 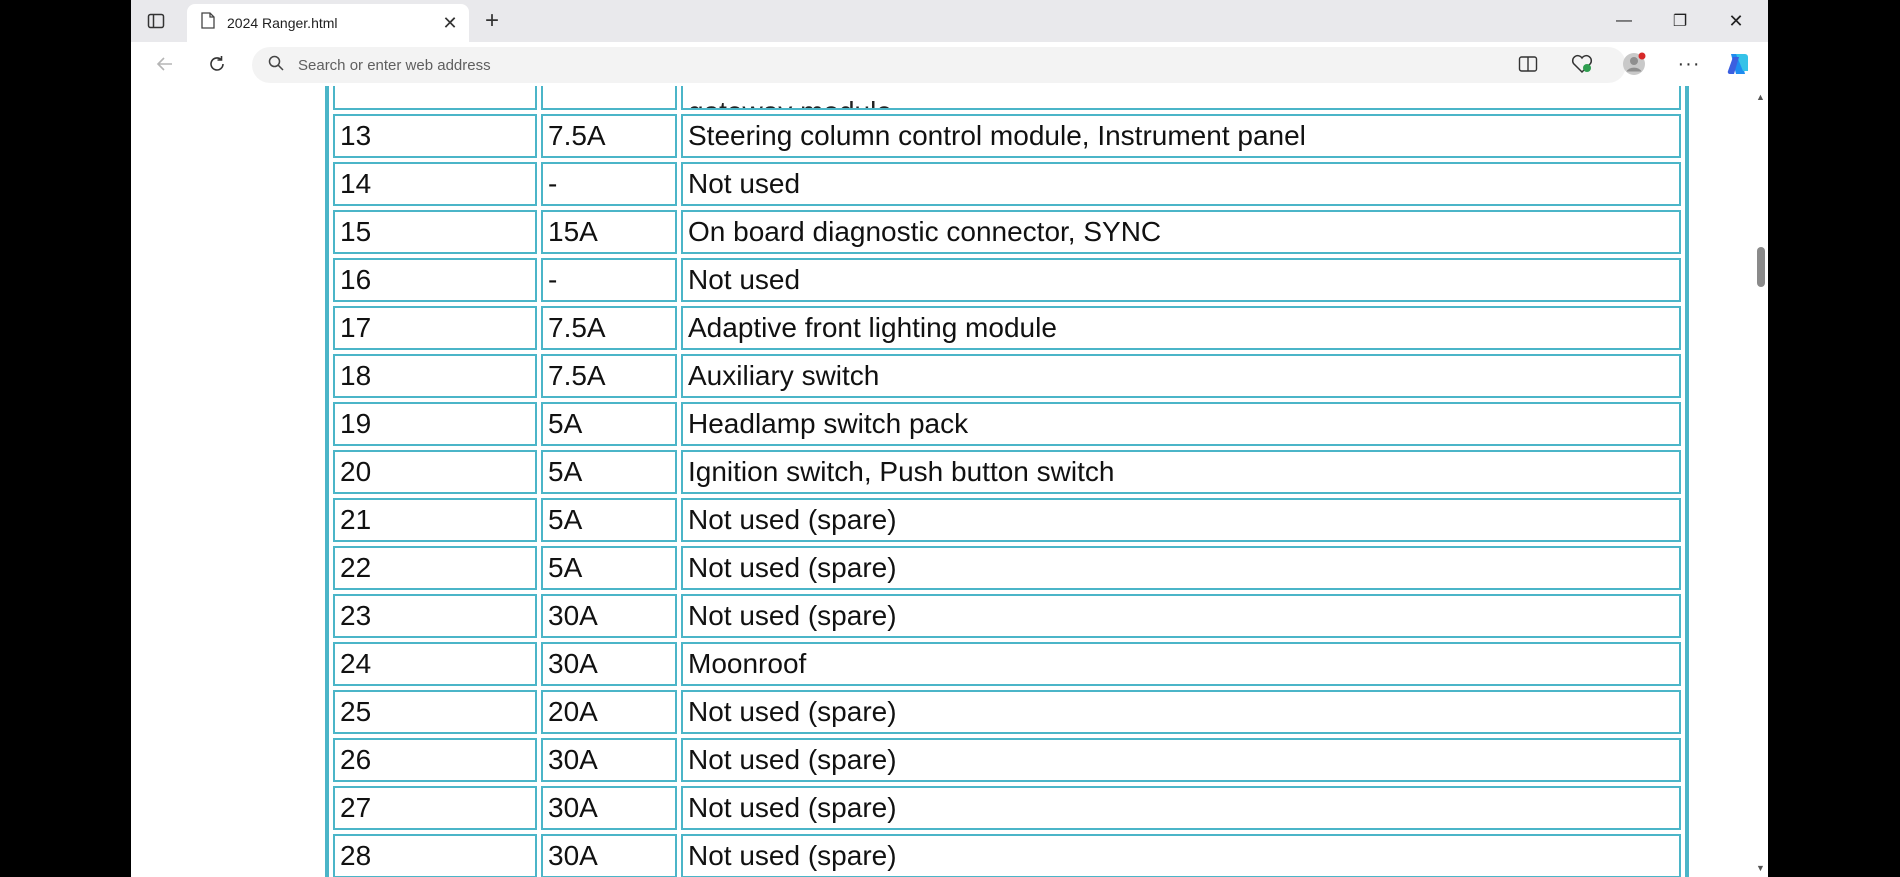 What do you see at coordinates (435, 520) in the screenshot?
I see `table-cell-fuse: 21` at bounding box center [435, 520].